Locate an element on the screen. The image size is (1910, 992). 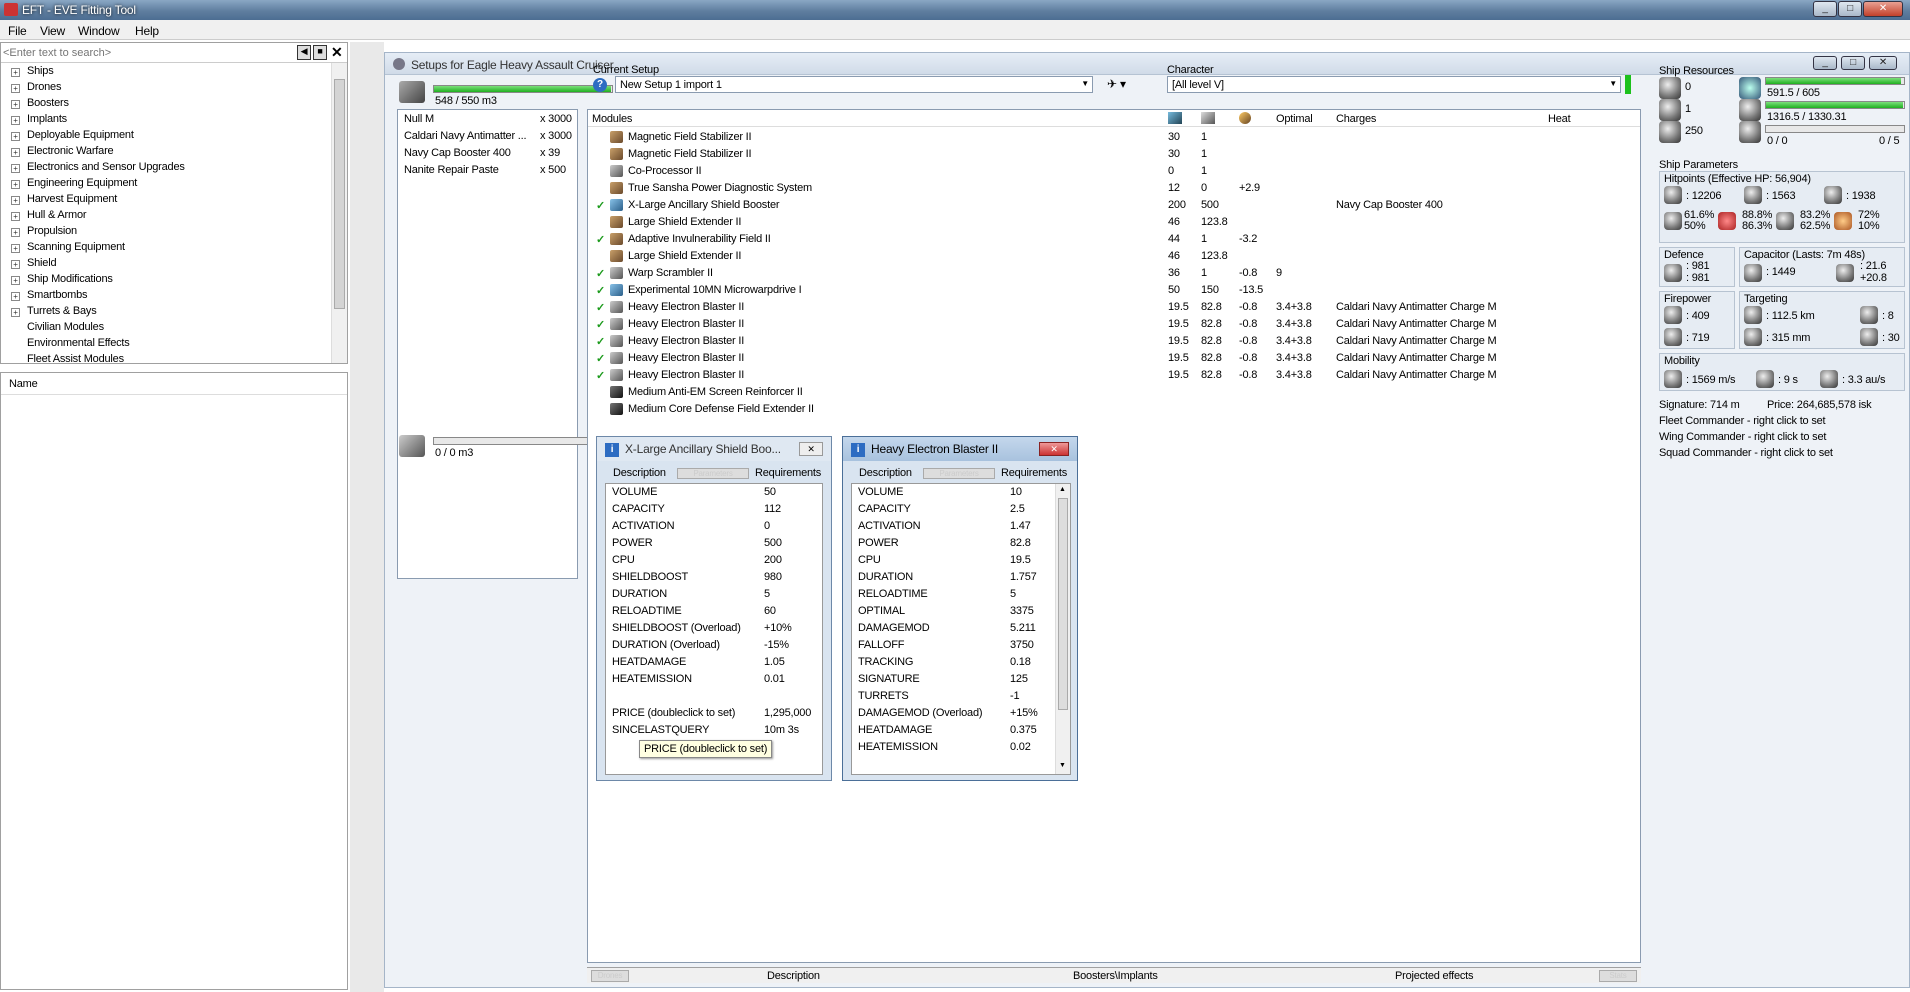
tree-item: Implants is located at coordinates (47, 121).